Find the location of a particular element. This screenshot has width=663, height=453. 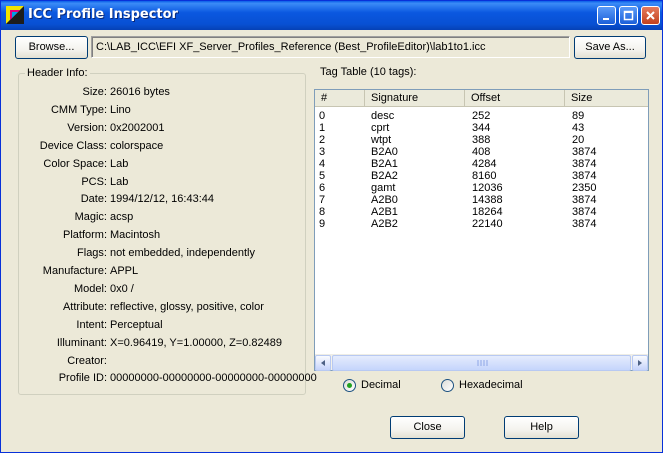

header-info-value: 26016 bytes is located at coordinates (140, 92).